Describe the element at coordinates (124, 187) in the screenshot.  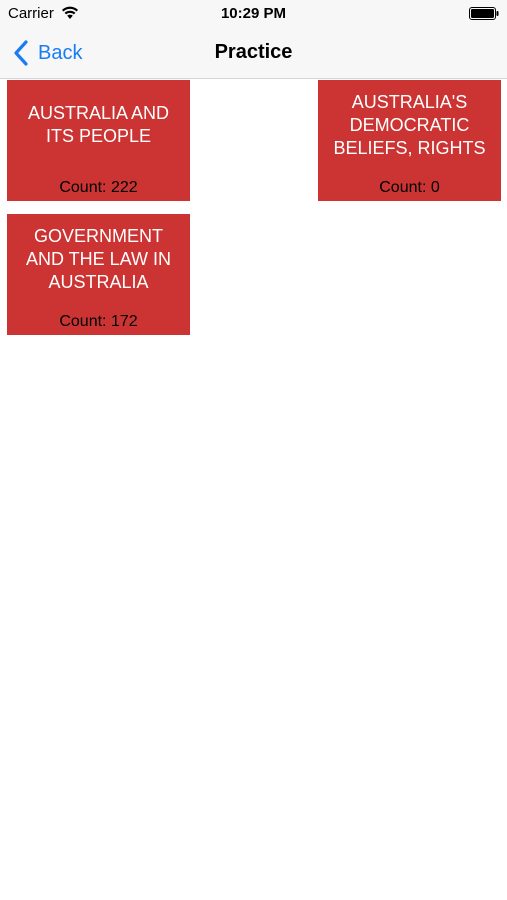
I see `count-value: 222` at that location.